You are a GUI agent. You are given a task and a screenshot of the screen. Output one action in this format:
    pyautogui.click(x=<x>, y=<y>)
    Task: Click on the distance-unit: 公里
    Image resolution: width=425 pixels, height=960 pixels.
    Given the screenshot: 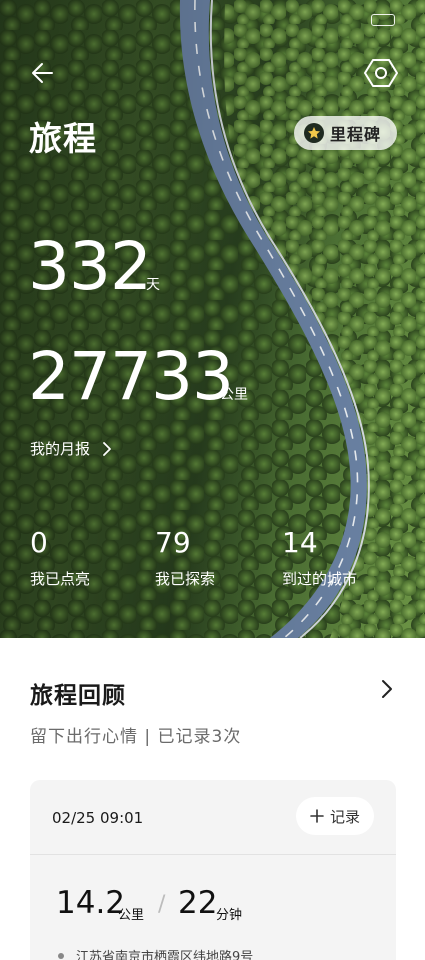 What is the action you would take?
    pyautogui.click(x=234, y=395)
    